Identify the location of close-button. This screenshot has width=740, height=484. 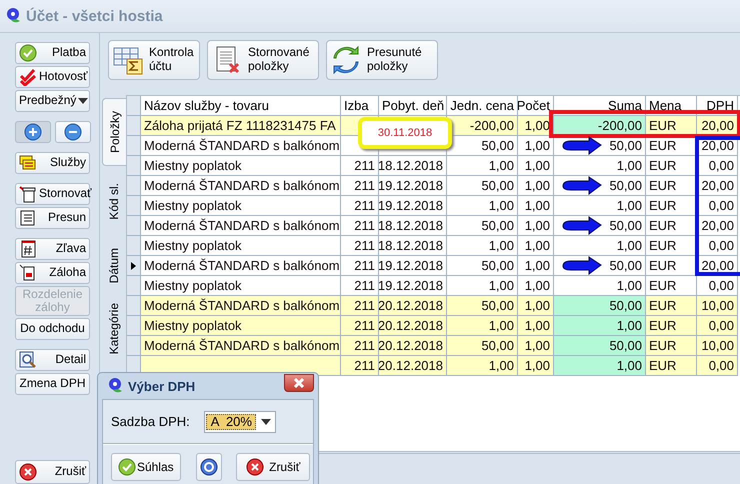
(299, 383).